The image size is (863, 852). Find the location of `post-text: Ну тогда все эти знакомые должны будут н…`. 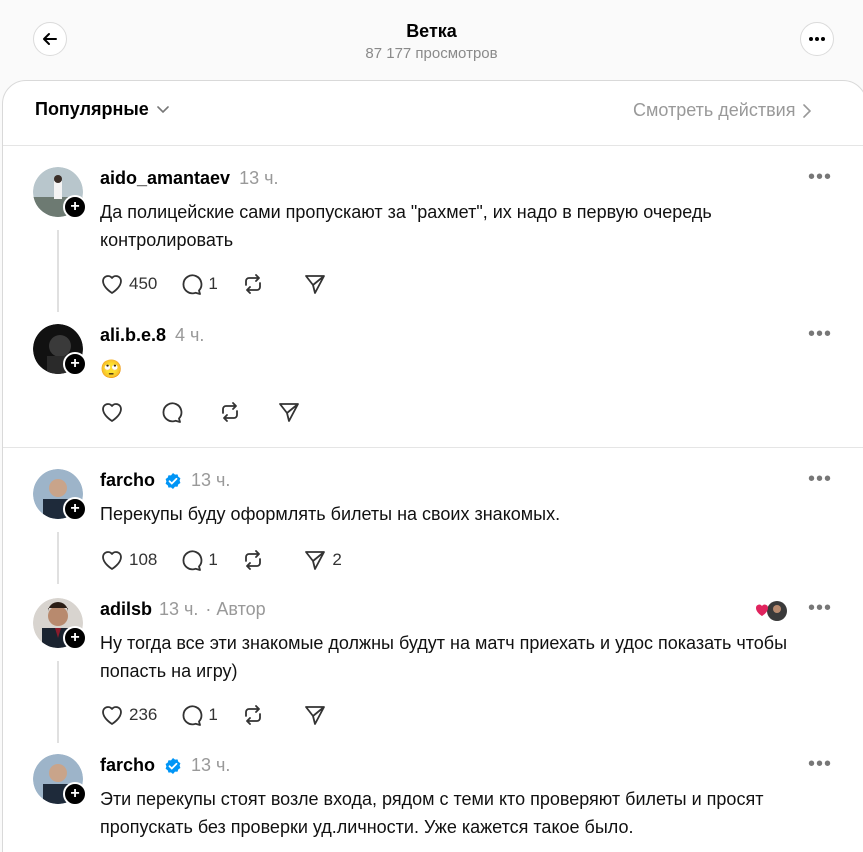

post-text: Ну тогда все эти знакомые должны будут н… is located at coordinates (444, 657).